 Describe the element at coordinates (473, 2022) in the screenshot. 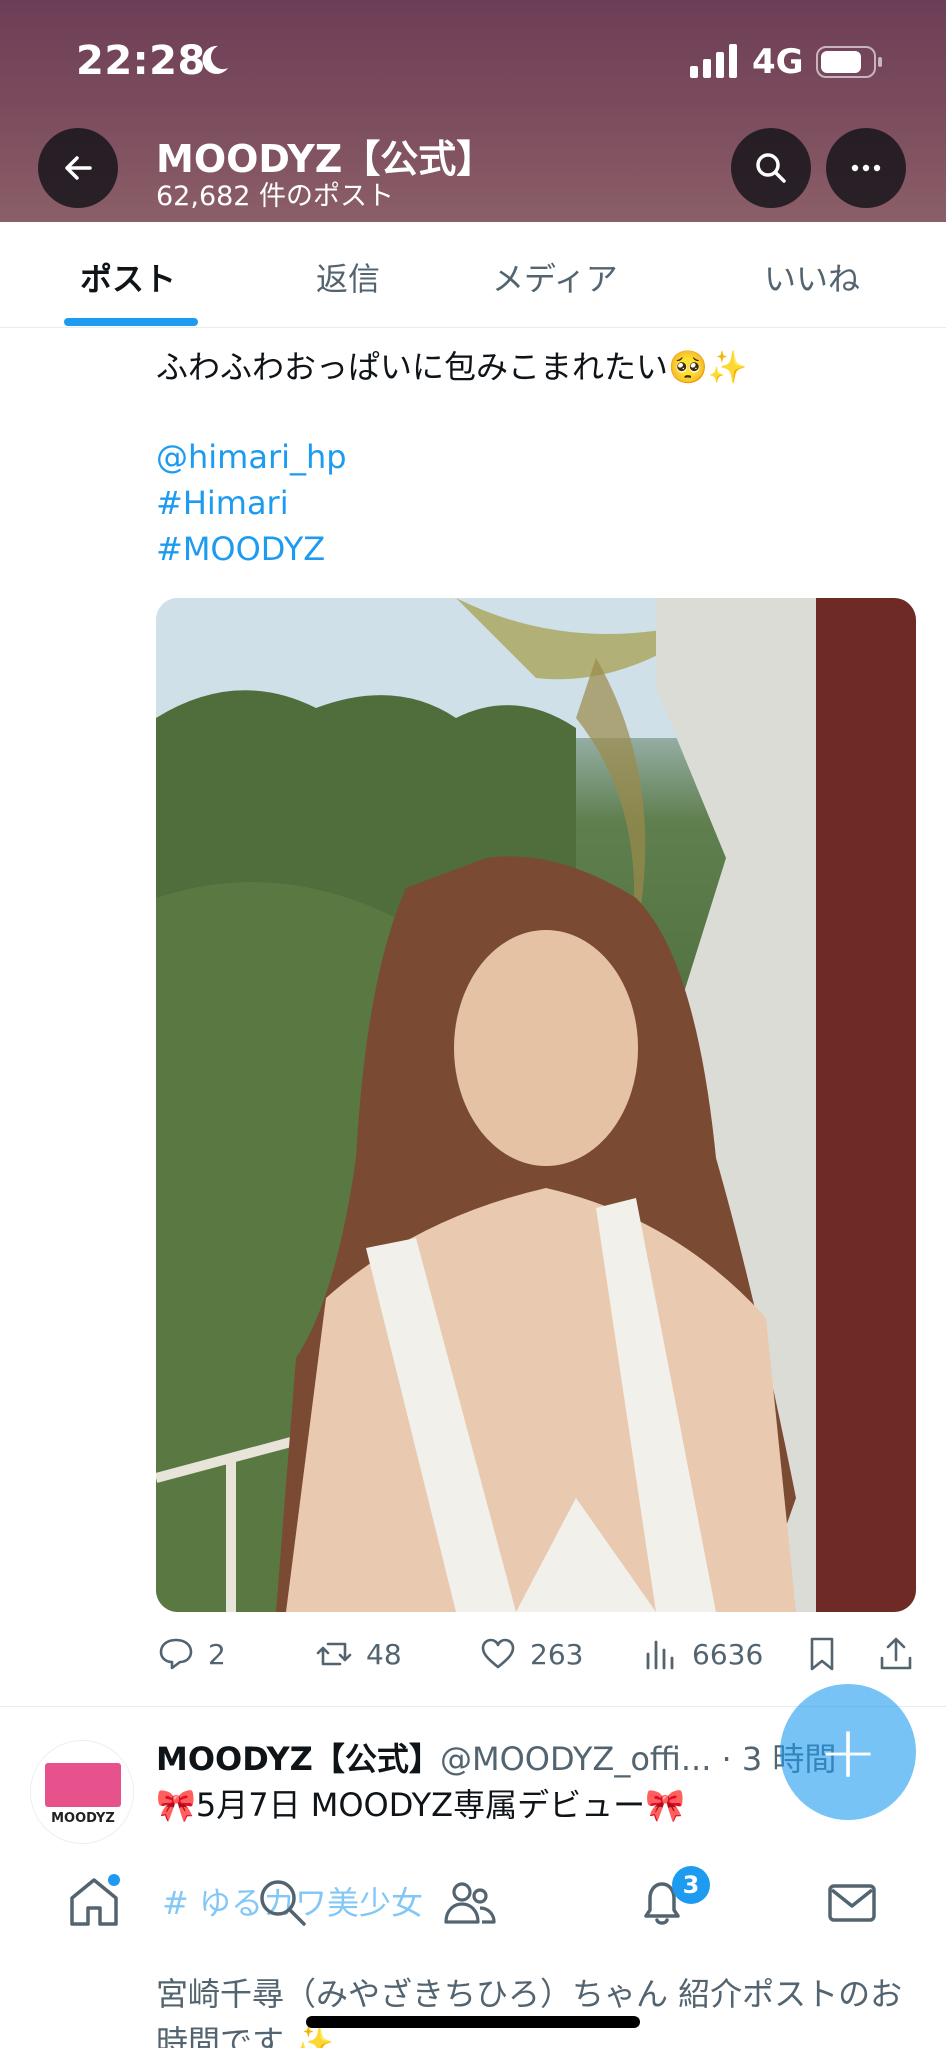

I see `home-indicator` at that location.